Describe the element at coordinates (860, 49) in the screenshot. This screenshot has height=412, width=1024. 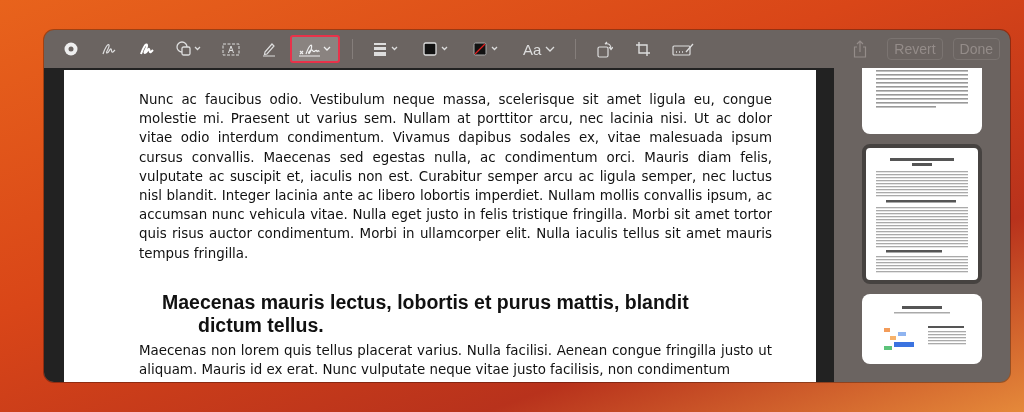
I see `share-icon` at that location.